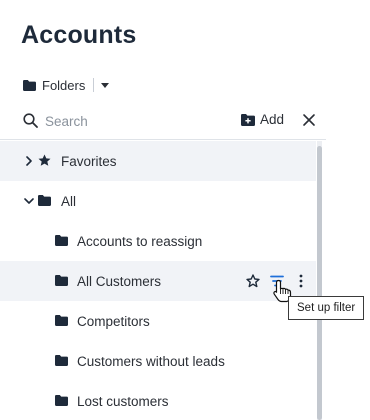 Image resolution: width=370 pixels, height=420 pixels. I want to click on tree-node-label: All, so click(69, 201).